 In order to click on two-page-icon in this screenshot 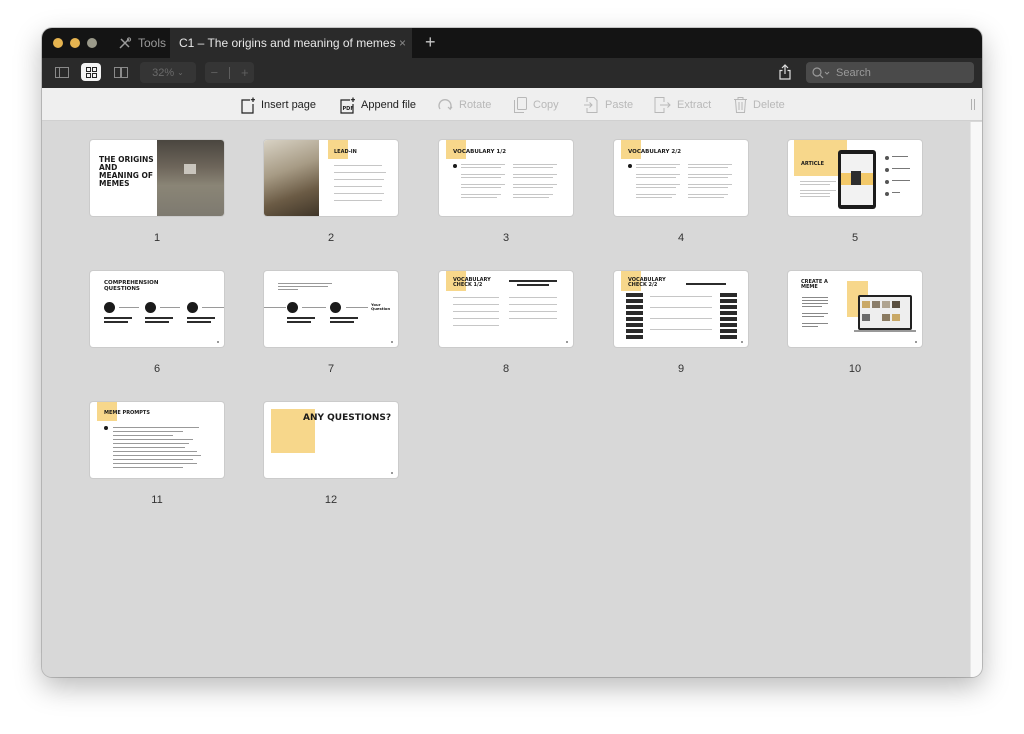, I will do `click(121, 72)`.